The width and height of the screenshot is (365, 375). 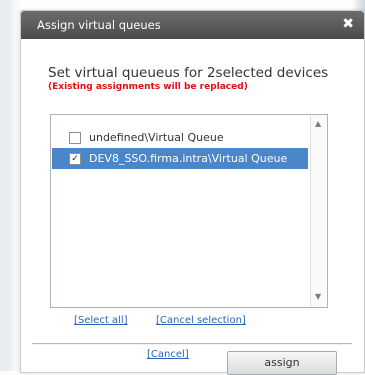 What do you see at coordinates (318, 211) in the screenshot?
I see `list-scrollbar: ▲ ▼` at bounding box center [318, 211].